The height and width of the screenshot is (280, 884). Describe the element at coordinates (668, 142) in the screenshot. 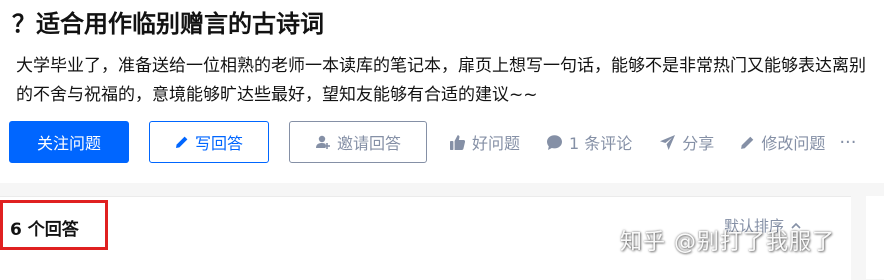

I see `paper-plane-icon` at that location.